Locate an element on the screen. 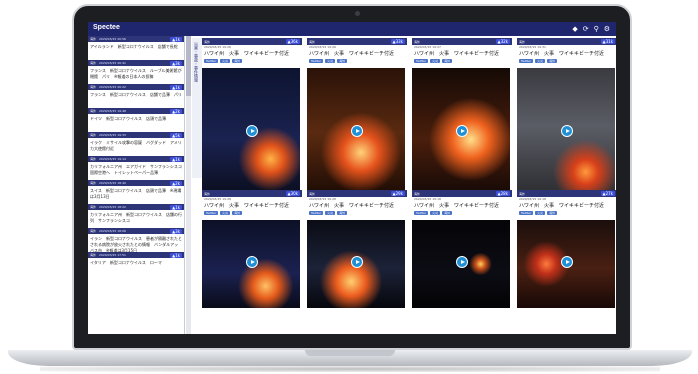 The height and width of the screenshot is (374, 698). timestamp: 2020/03/15 19:14 is located at coordinates (112, 159).